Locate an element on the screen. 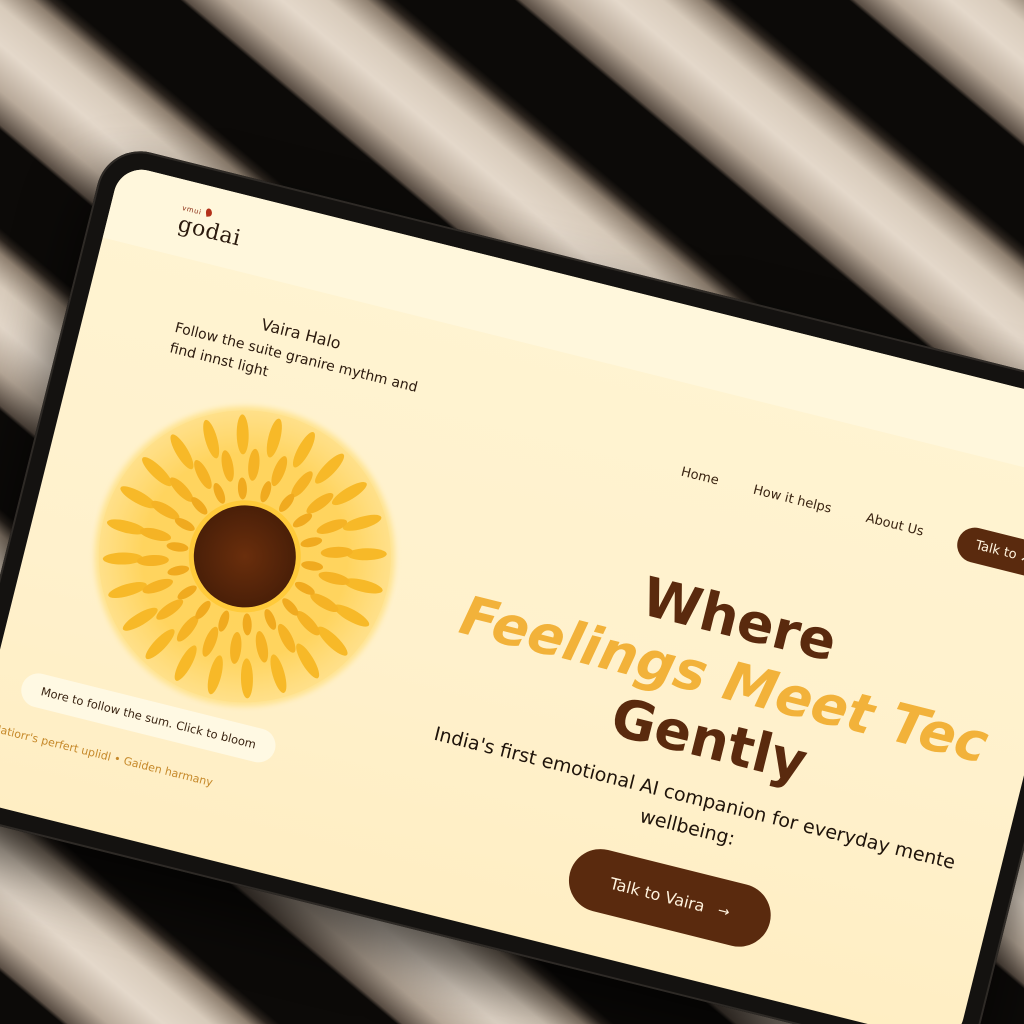 This screenshot has width=1024, height=1024. nav-talk-label: Talk to is located at coordinates (996, 550).